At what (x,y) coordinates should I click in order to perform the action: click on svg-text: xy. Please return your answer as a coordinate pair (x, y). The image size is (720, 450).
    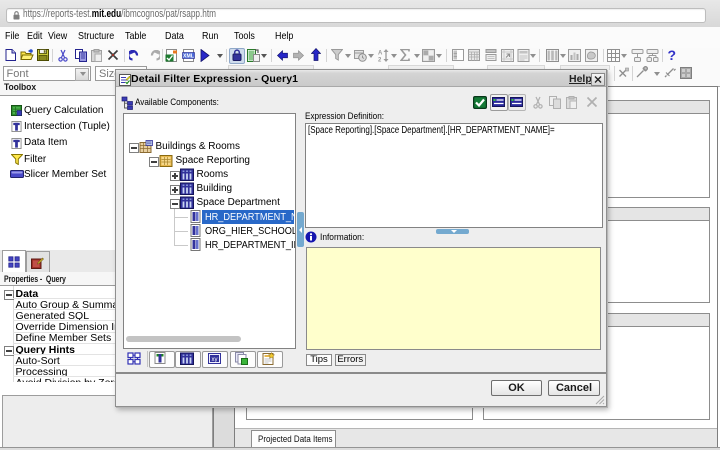
    Looking at the image, I should click on (215, 360).